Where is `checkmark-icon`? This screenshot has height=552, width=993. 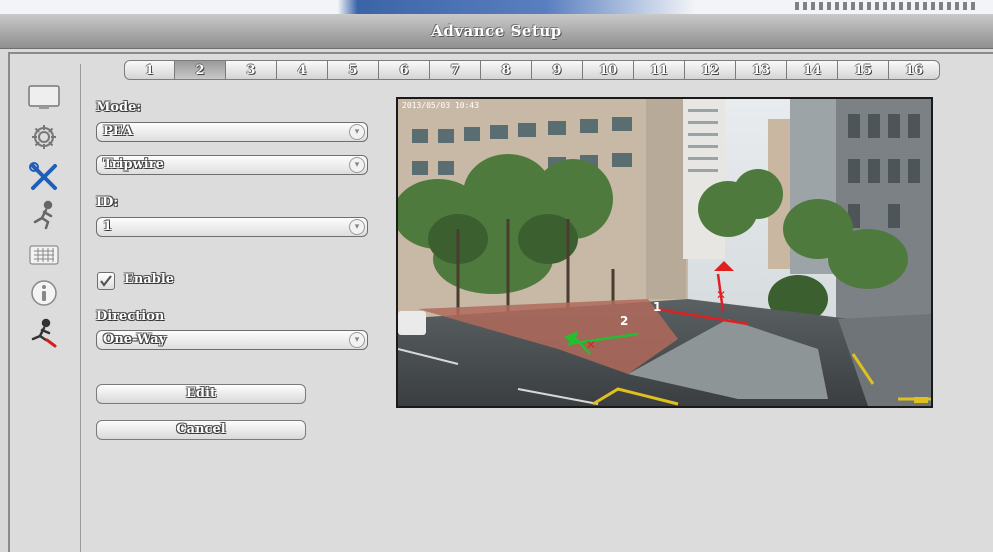
checkmark-icon is located at coordinates (106, 281).